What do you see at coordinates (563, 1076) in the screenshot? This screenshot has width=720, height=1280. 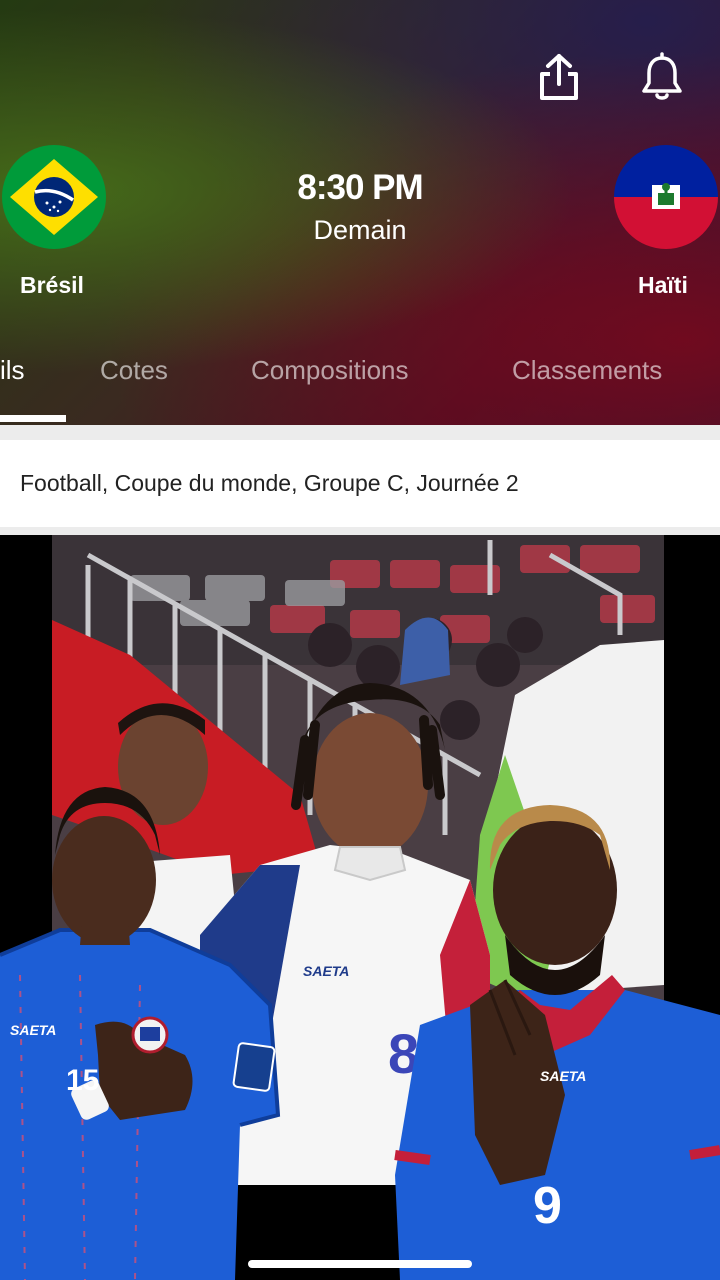 I see `right-shirt-brand: SAETA` at bounding box center [563, 1076].